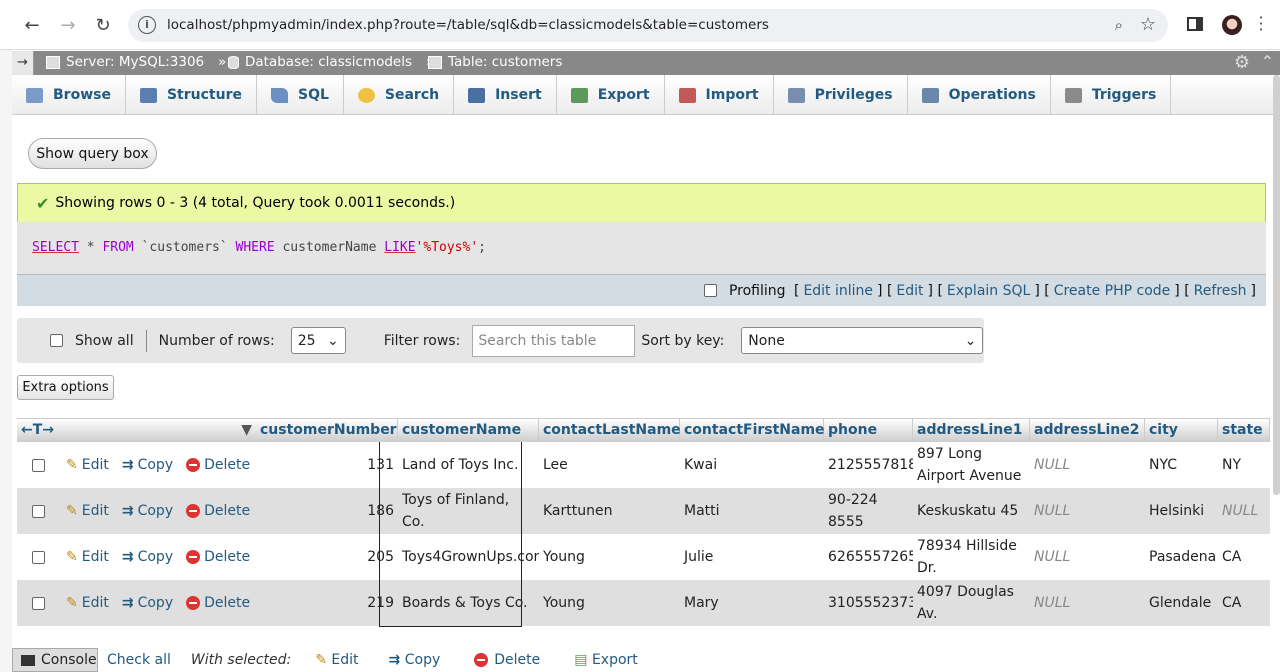 This screenshot has width=1280, height=672. I want to click on breadcrumb-table: Table: customers, so click(495, 62).